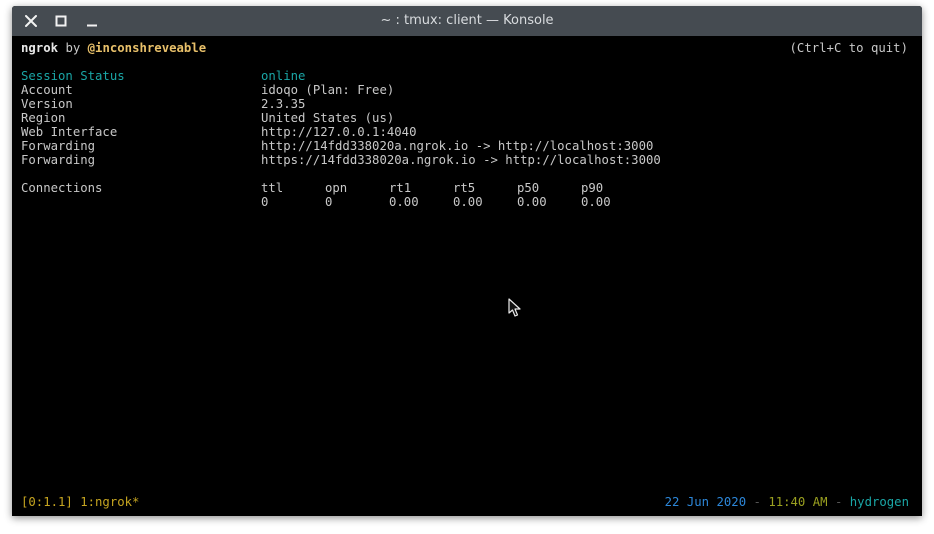  I want to click on field-value-web-interface: http://127.0.0.1:4040, so click(338, 132).